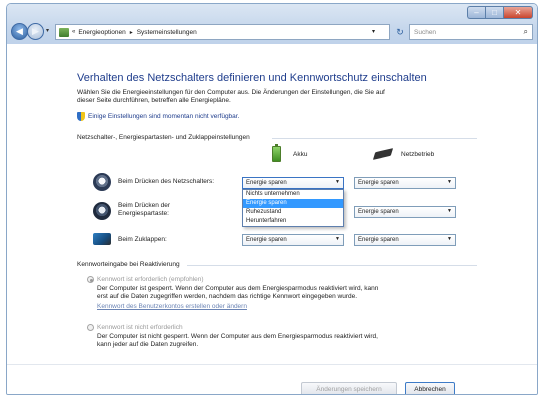  I want to click on forward-arrow-icon: ▶, so click(35, 31).